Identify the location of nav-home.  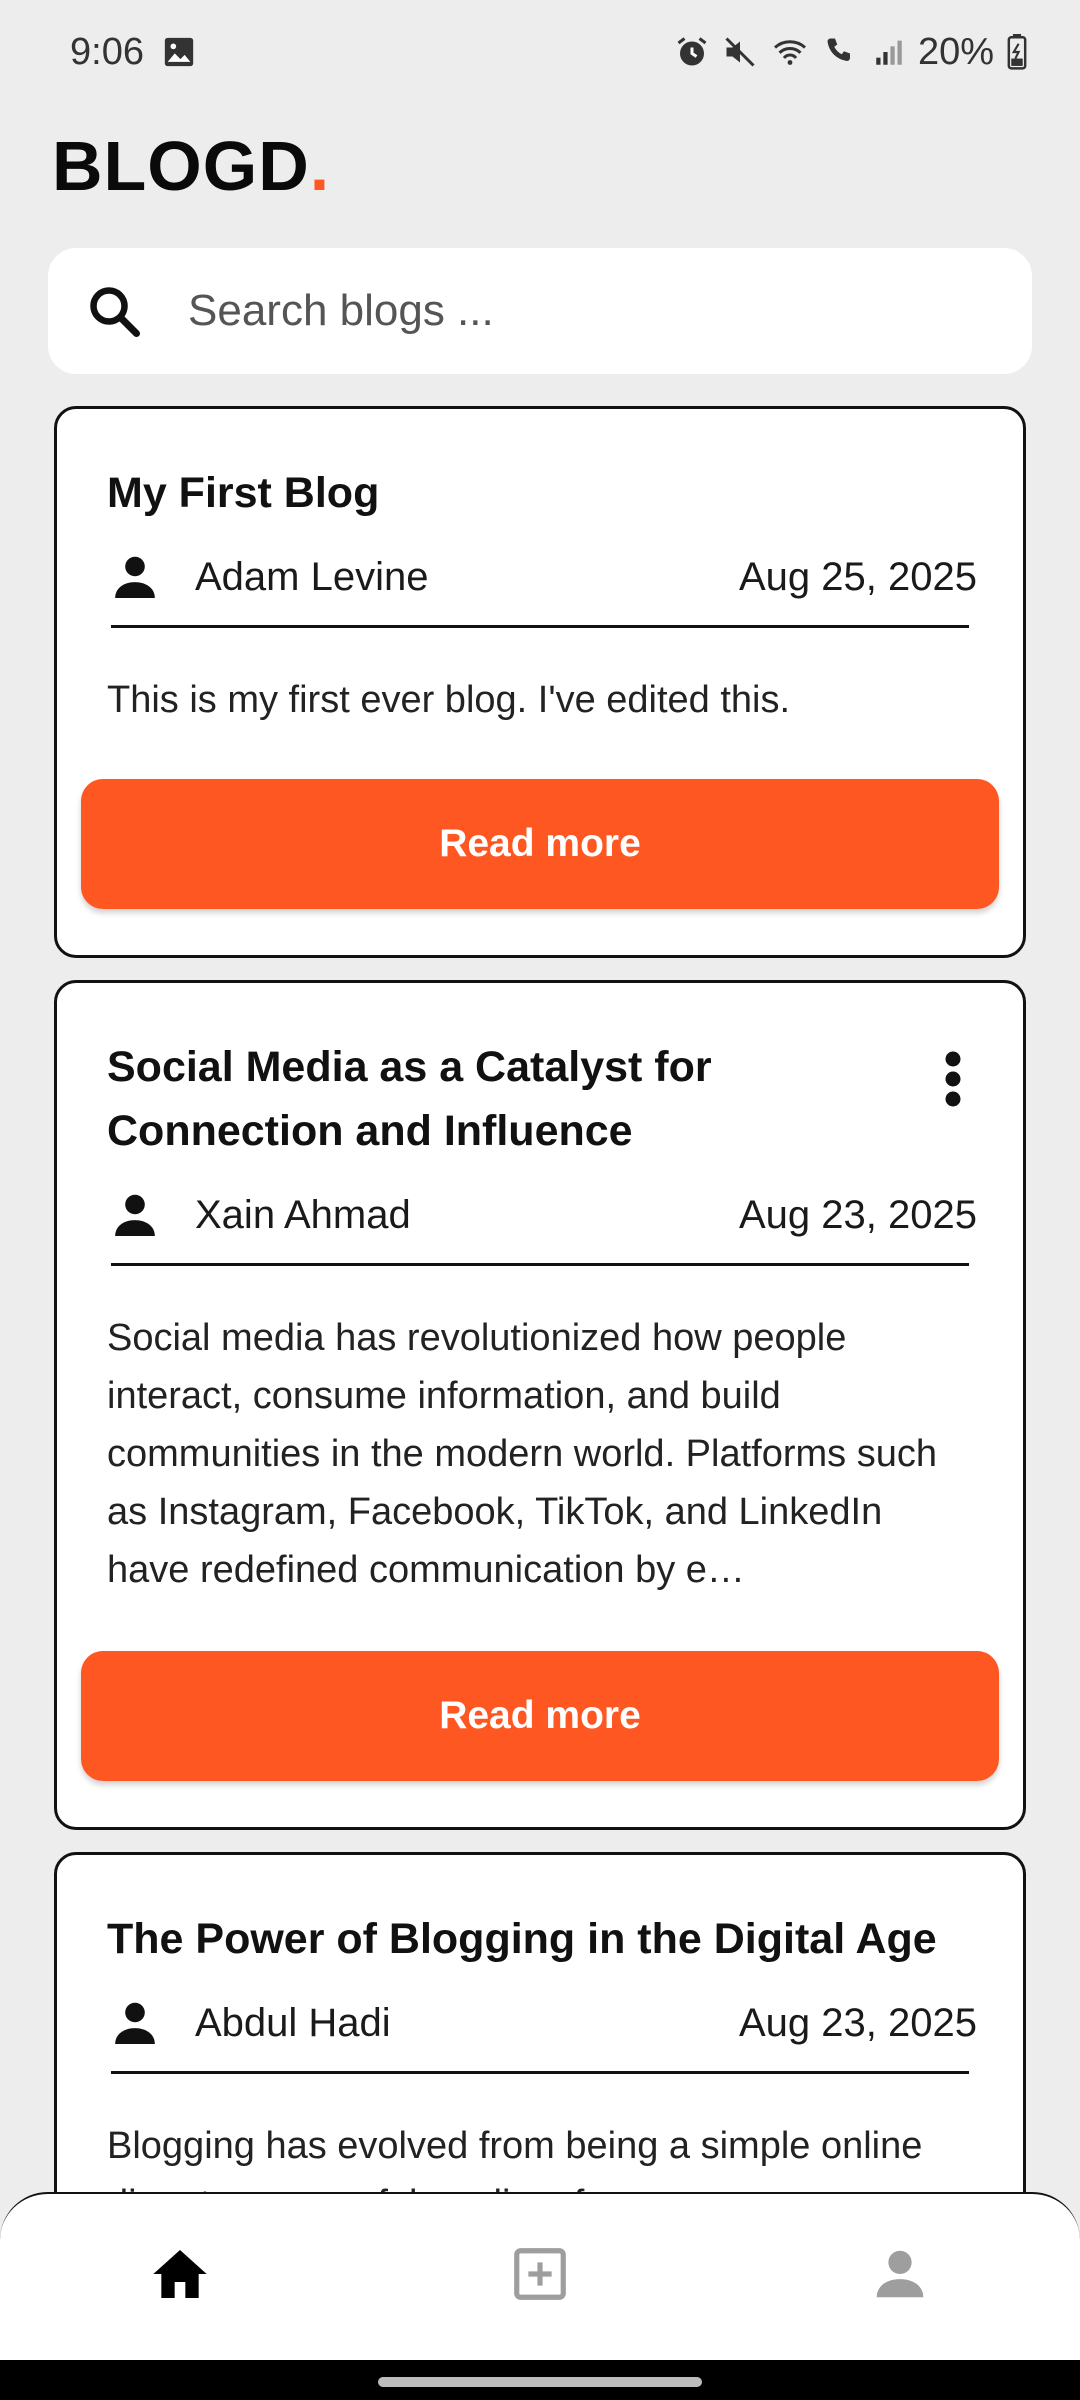
(180, 2274).